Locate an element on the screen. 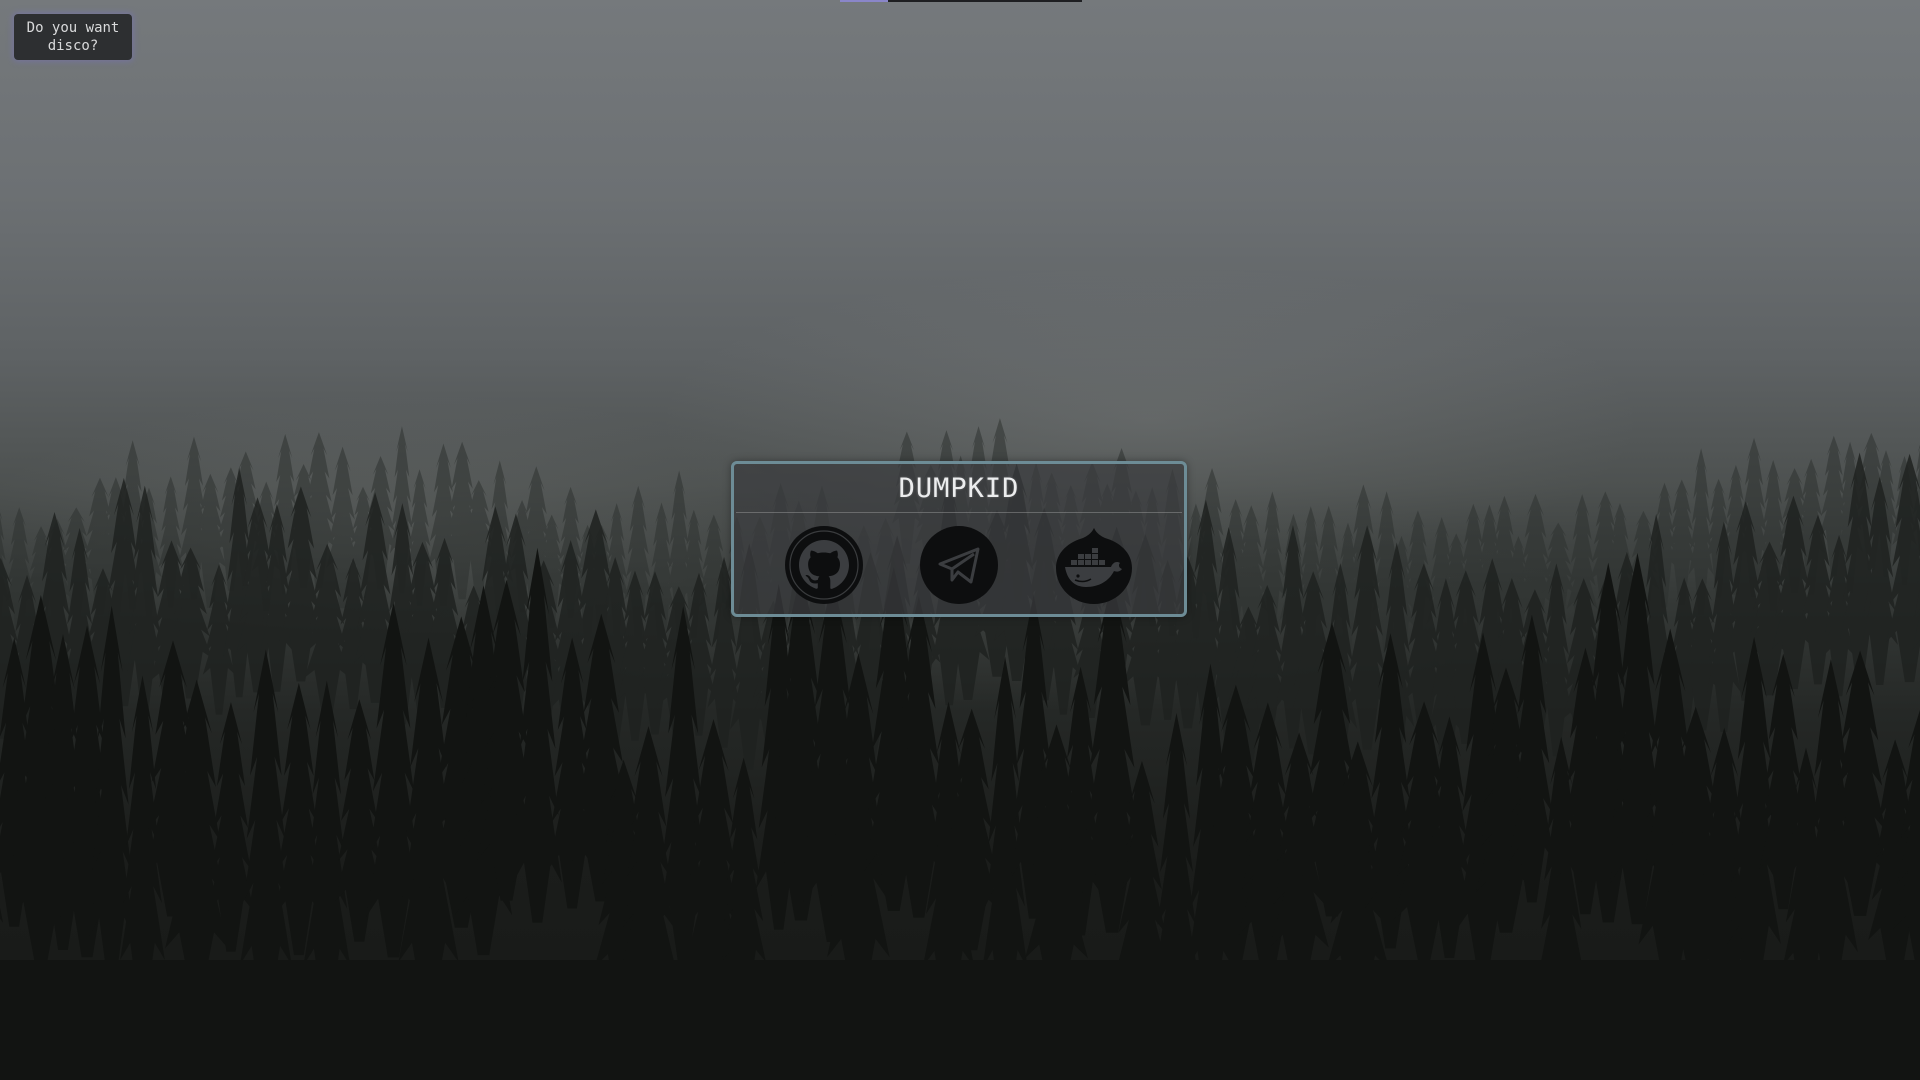 The image size is (1920, 1080). github-icon is located at coordinates (823, 565).